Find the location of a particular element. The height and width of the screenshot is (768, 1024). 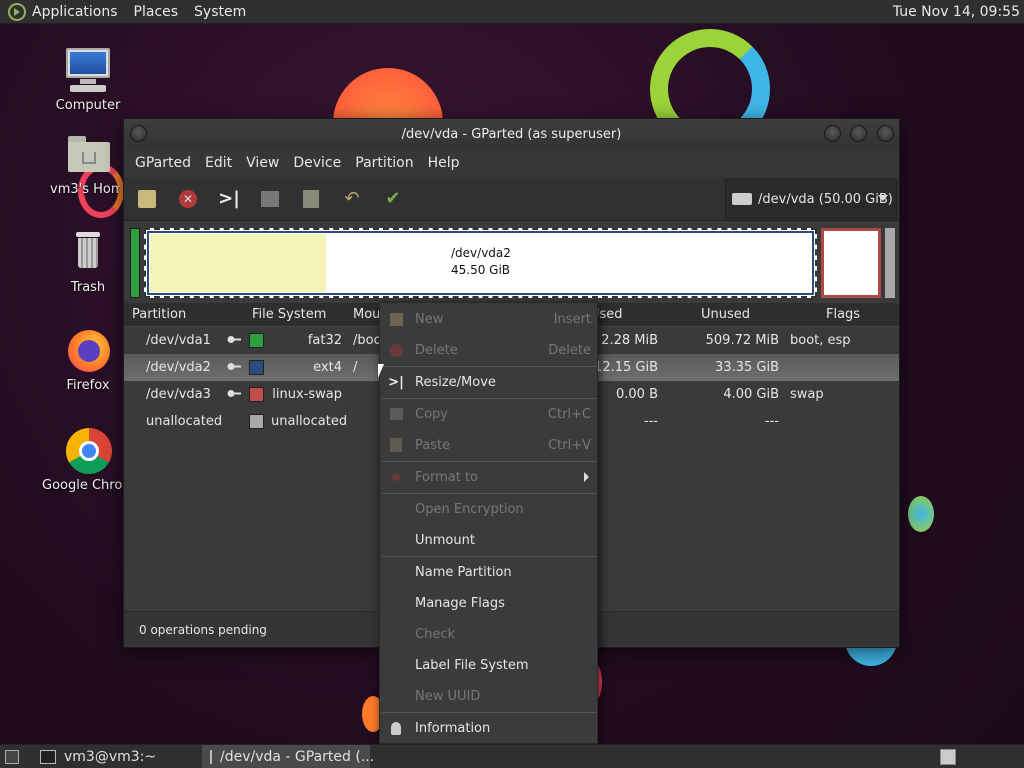

undo-button: ↶ is located at coordinates (352, 199).